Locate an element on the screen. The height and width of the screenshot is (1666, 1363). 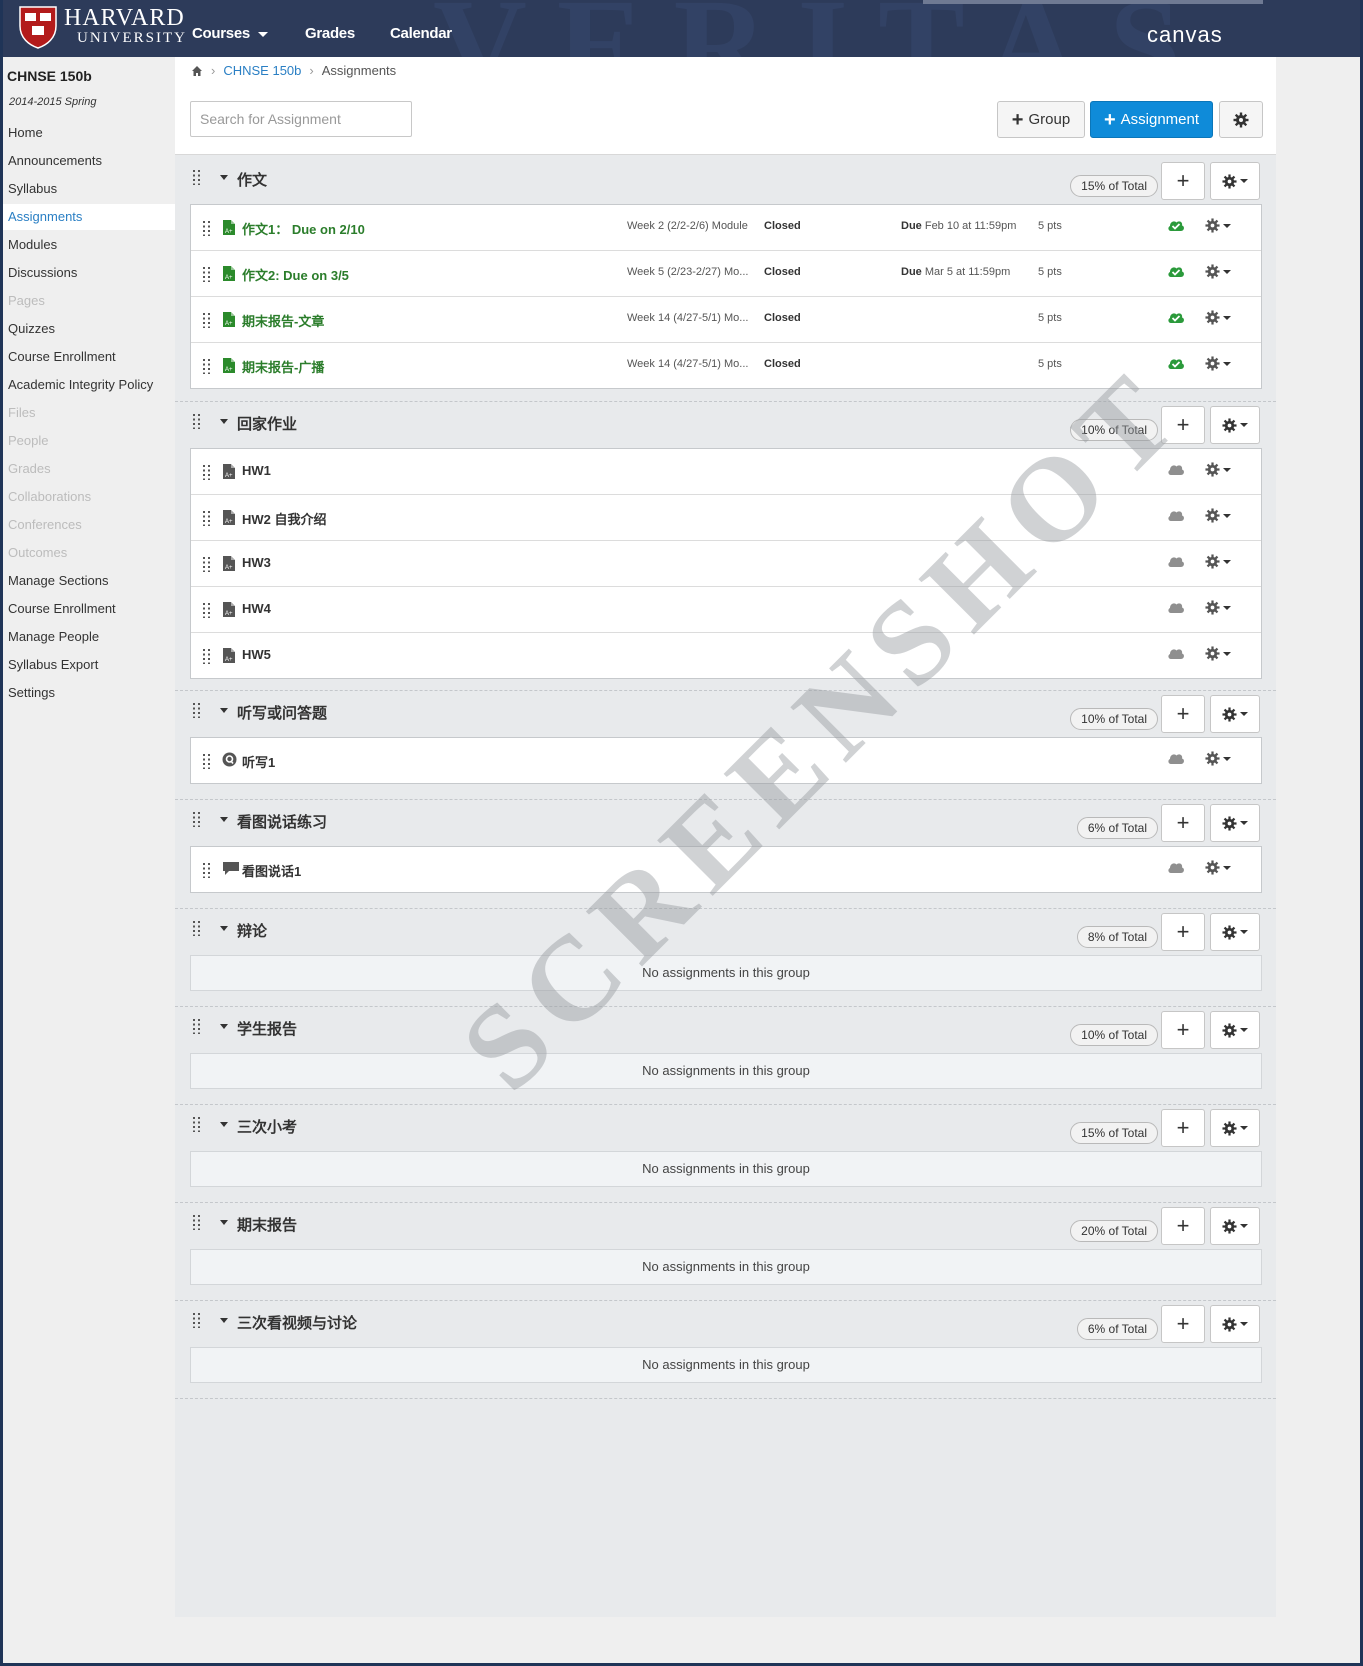
nav-courses: Courses is located at coordinates (230, 33).